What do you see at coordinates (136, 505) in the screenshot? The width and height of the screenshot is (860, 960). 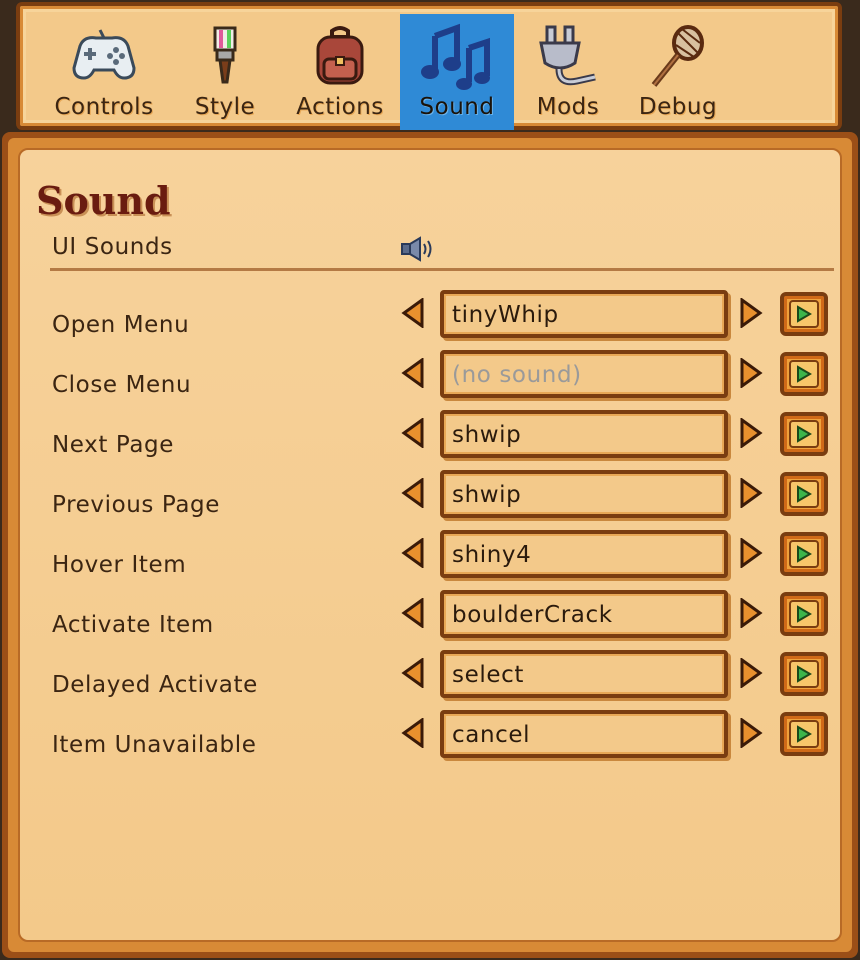 I see `row-label: Previous Page` at bounding box center [136, 505].